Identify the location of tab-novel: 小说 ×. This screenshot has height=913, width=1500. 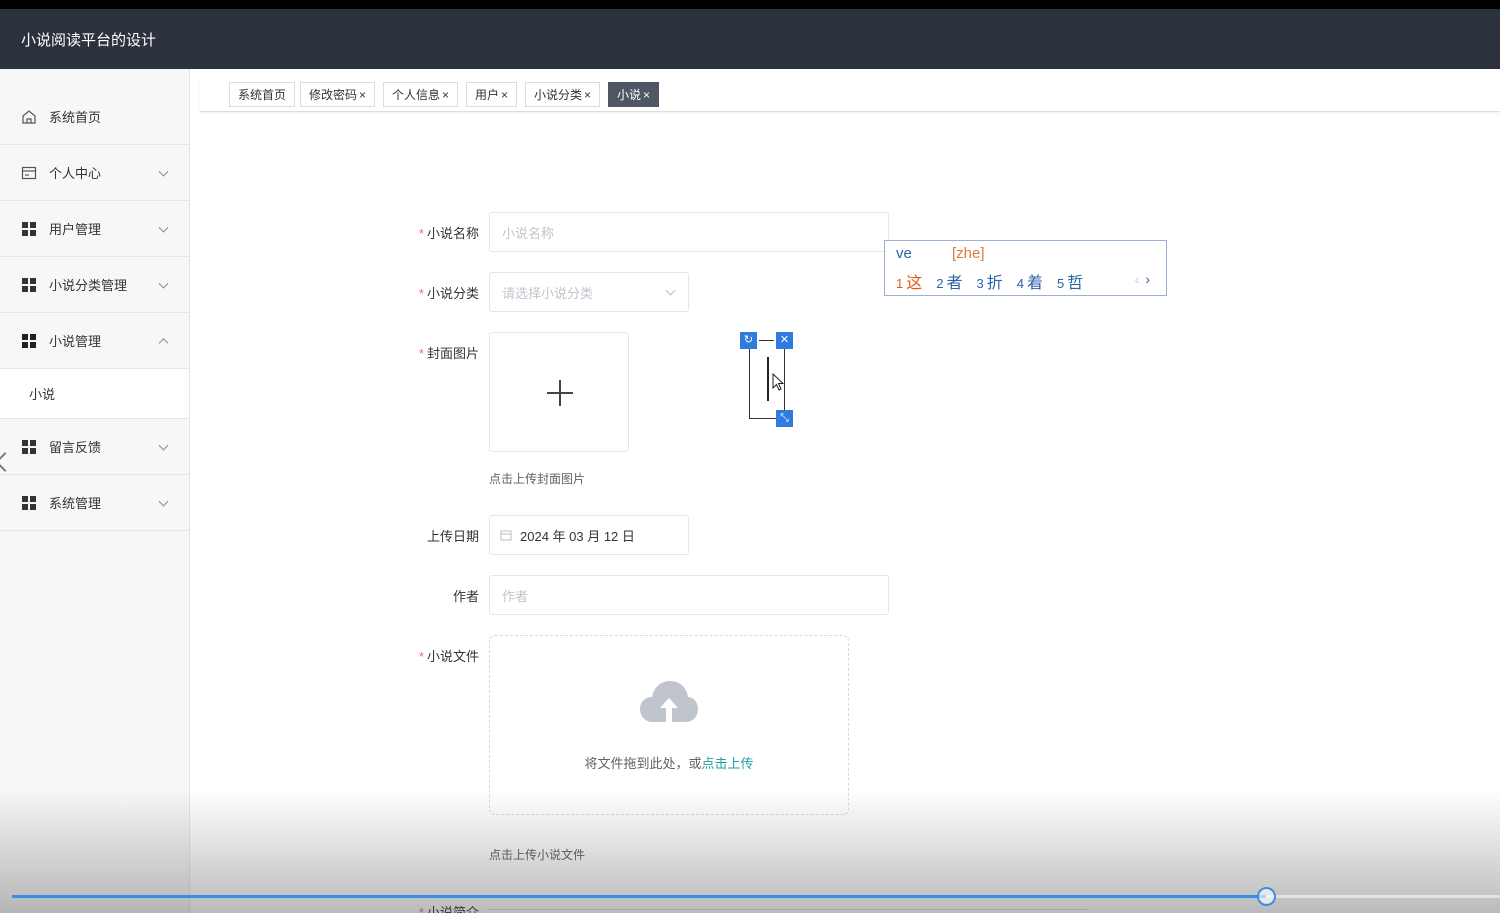
(634, 94).